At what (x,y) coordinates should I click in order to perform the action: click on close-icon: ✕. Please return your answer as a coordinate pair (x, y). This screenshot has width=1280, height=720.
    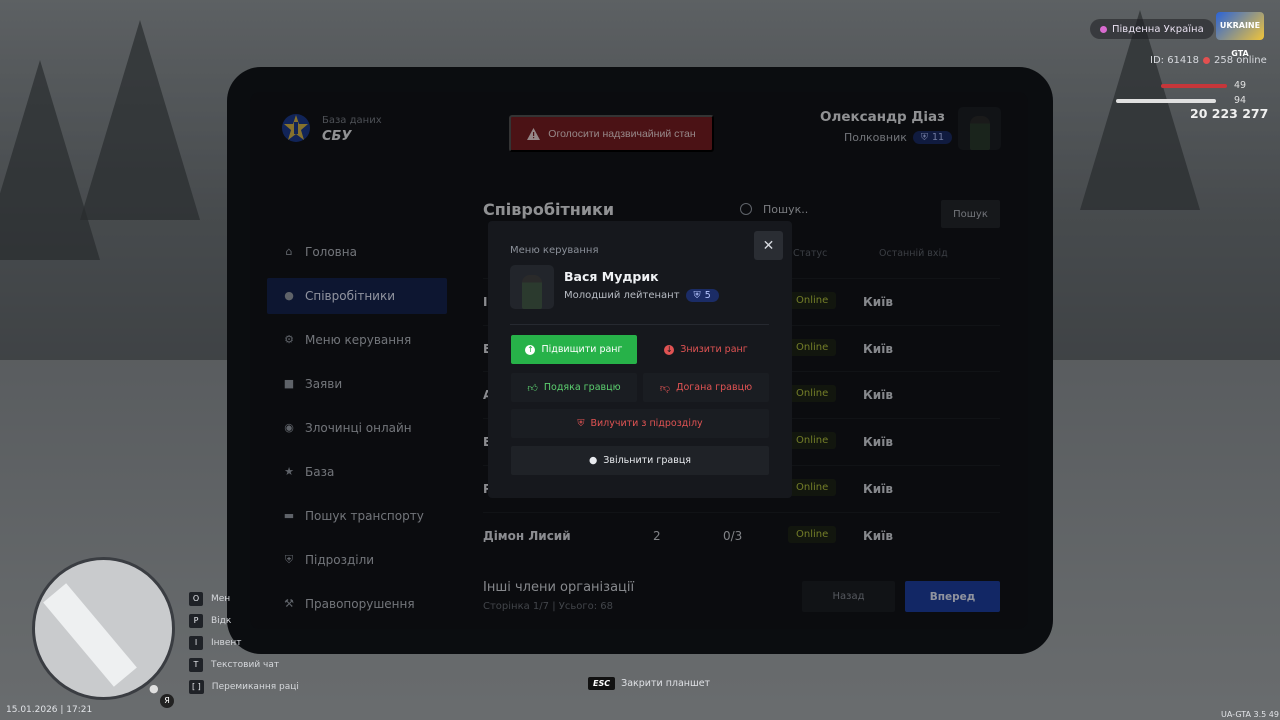
    Looking at the image, I should click on (768, 245).